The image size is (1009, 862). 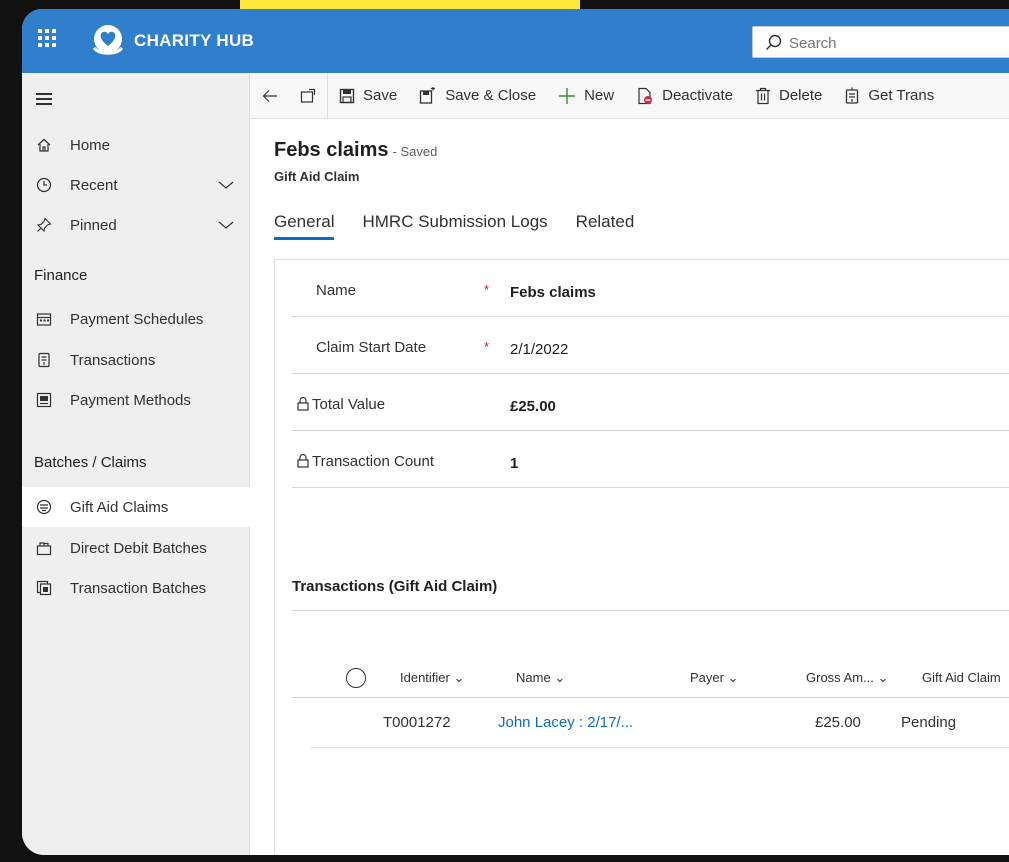 I want to click on sidebar-item-label: Direct Debit Batches, so click(x=138, y=548).